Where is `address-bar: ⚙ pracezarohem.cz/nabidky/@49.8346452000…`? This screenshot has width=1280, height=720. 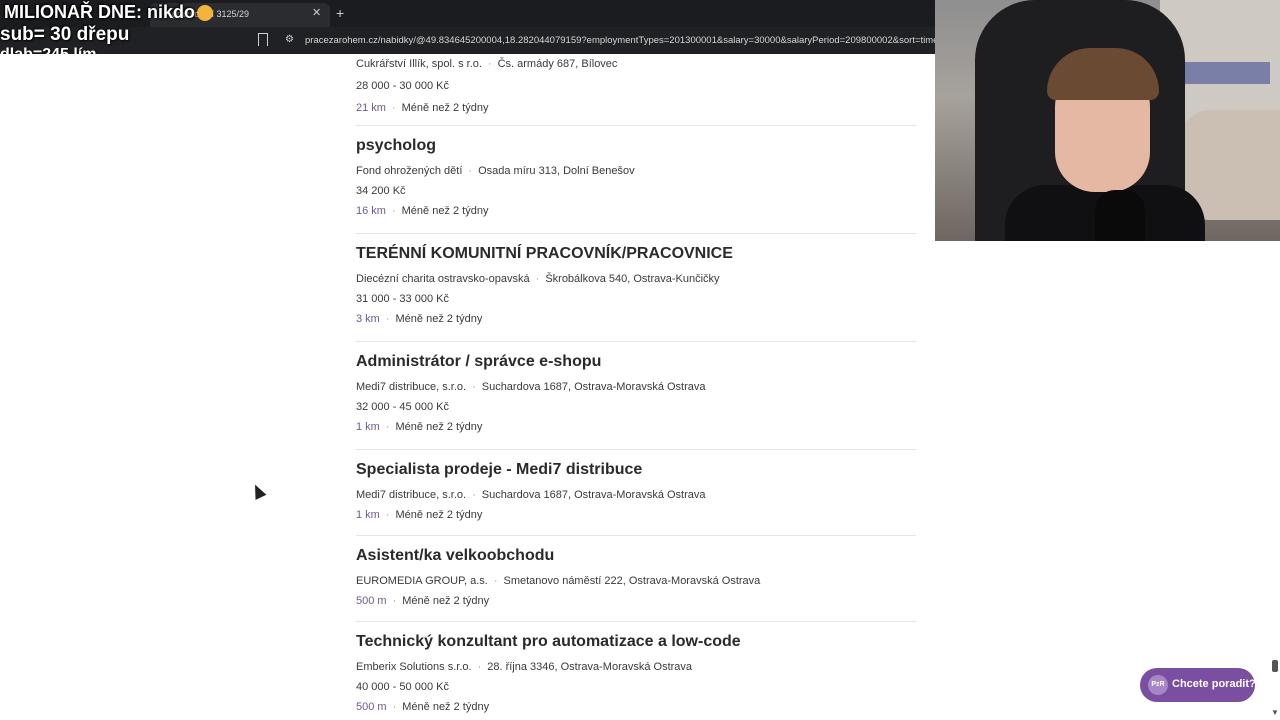 address-bar: ⚙ pracezarohem.cz/nabidky/@49.8346452000… is located at coordinates (467, 40).